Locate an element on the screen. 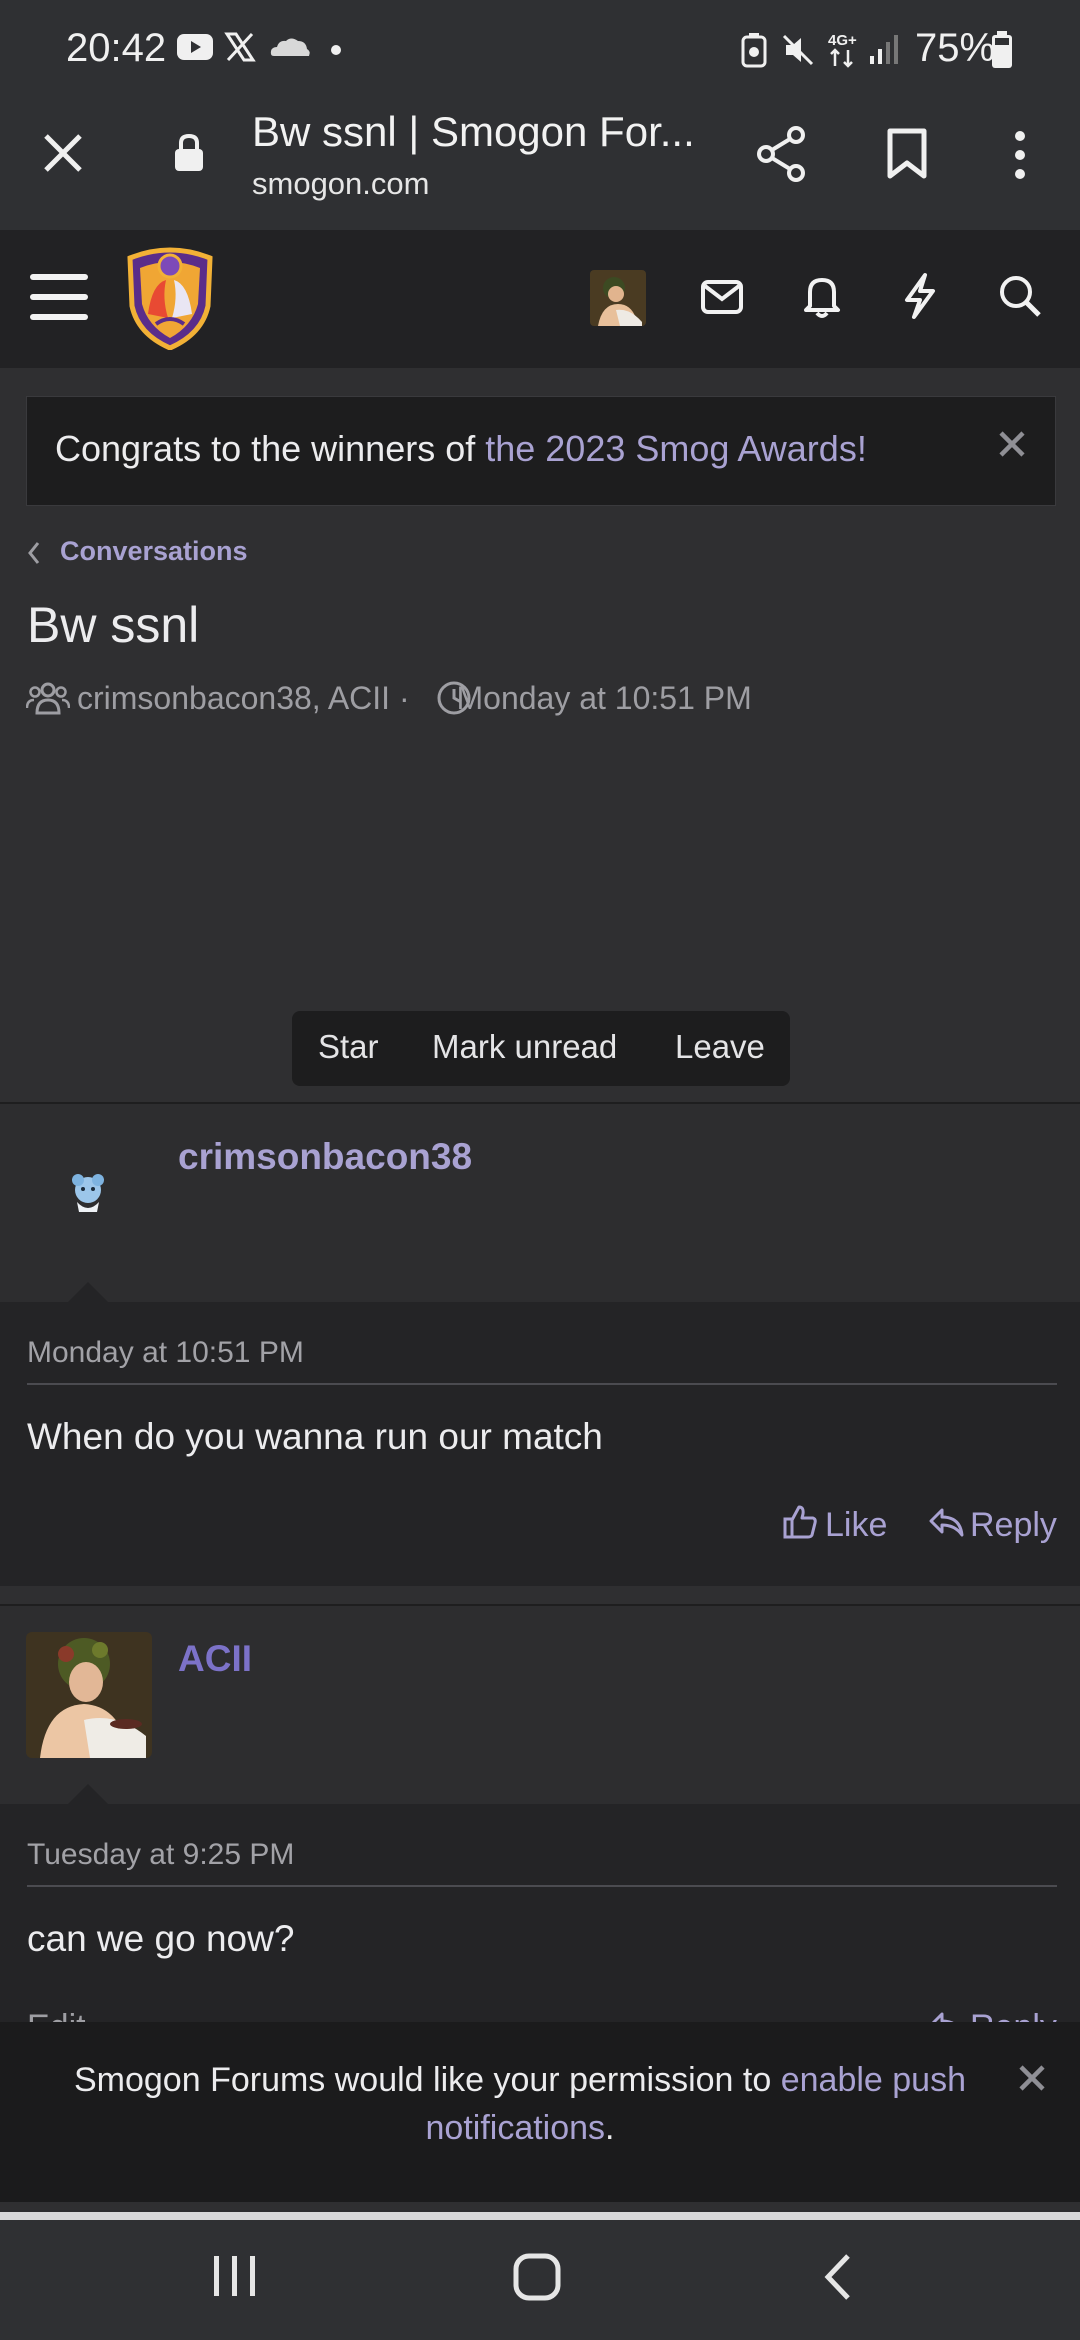 The width and height of the screenshot is (1080, 2340). message-text: When do you wanna run our match is located at coordinates (315, 1436).